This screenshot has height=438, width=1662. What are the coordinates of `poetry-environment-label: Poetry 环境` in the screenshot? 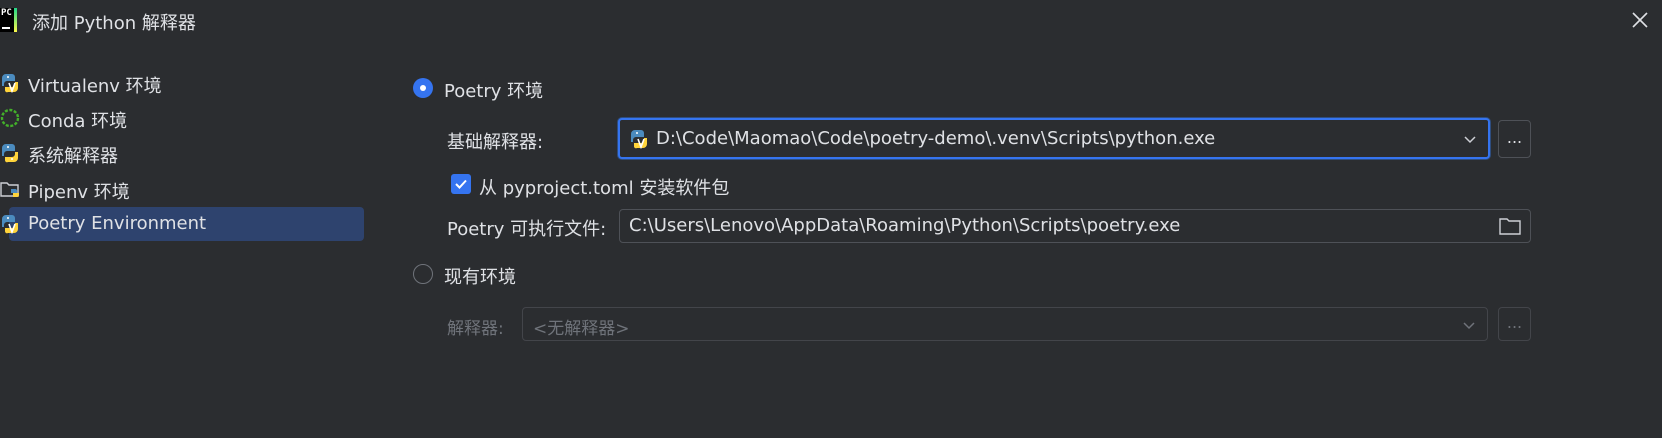 It's located at (494, 91).